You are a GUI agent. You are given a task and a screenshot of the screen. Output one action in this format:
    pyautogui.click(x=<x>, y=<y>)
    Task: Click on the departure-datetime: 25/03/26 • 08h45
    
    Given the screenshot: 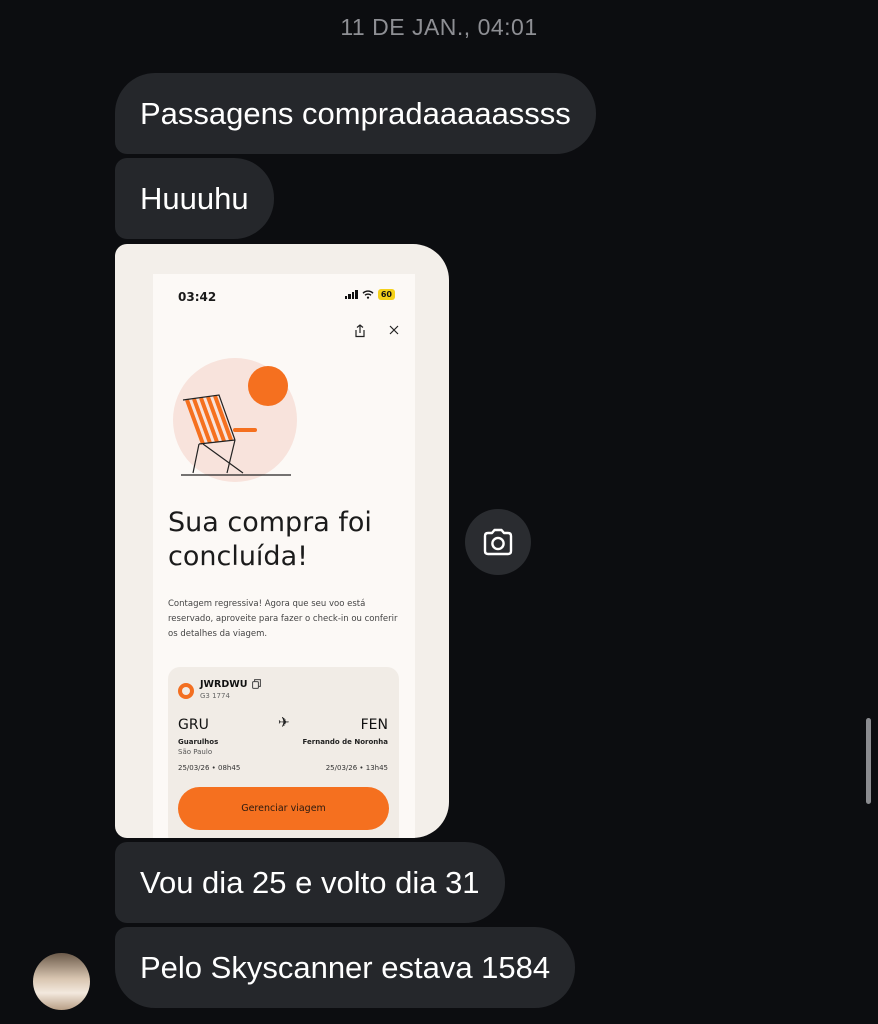 What is the action you would take?
    pyautogui.click(x=209, y=768)
    